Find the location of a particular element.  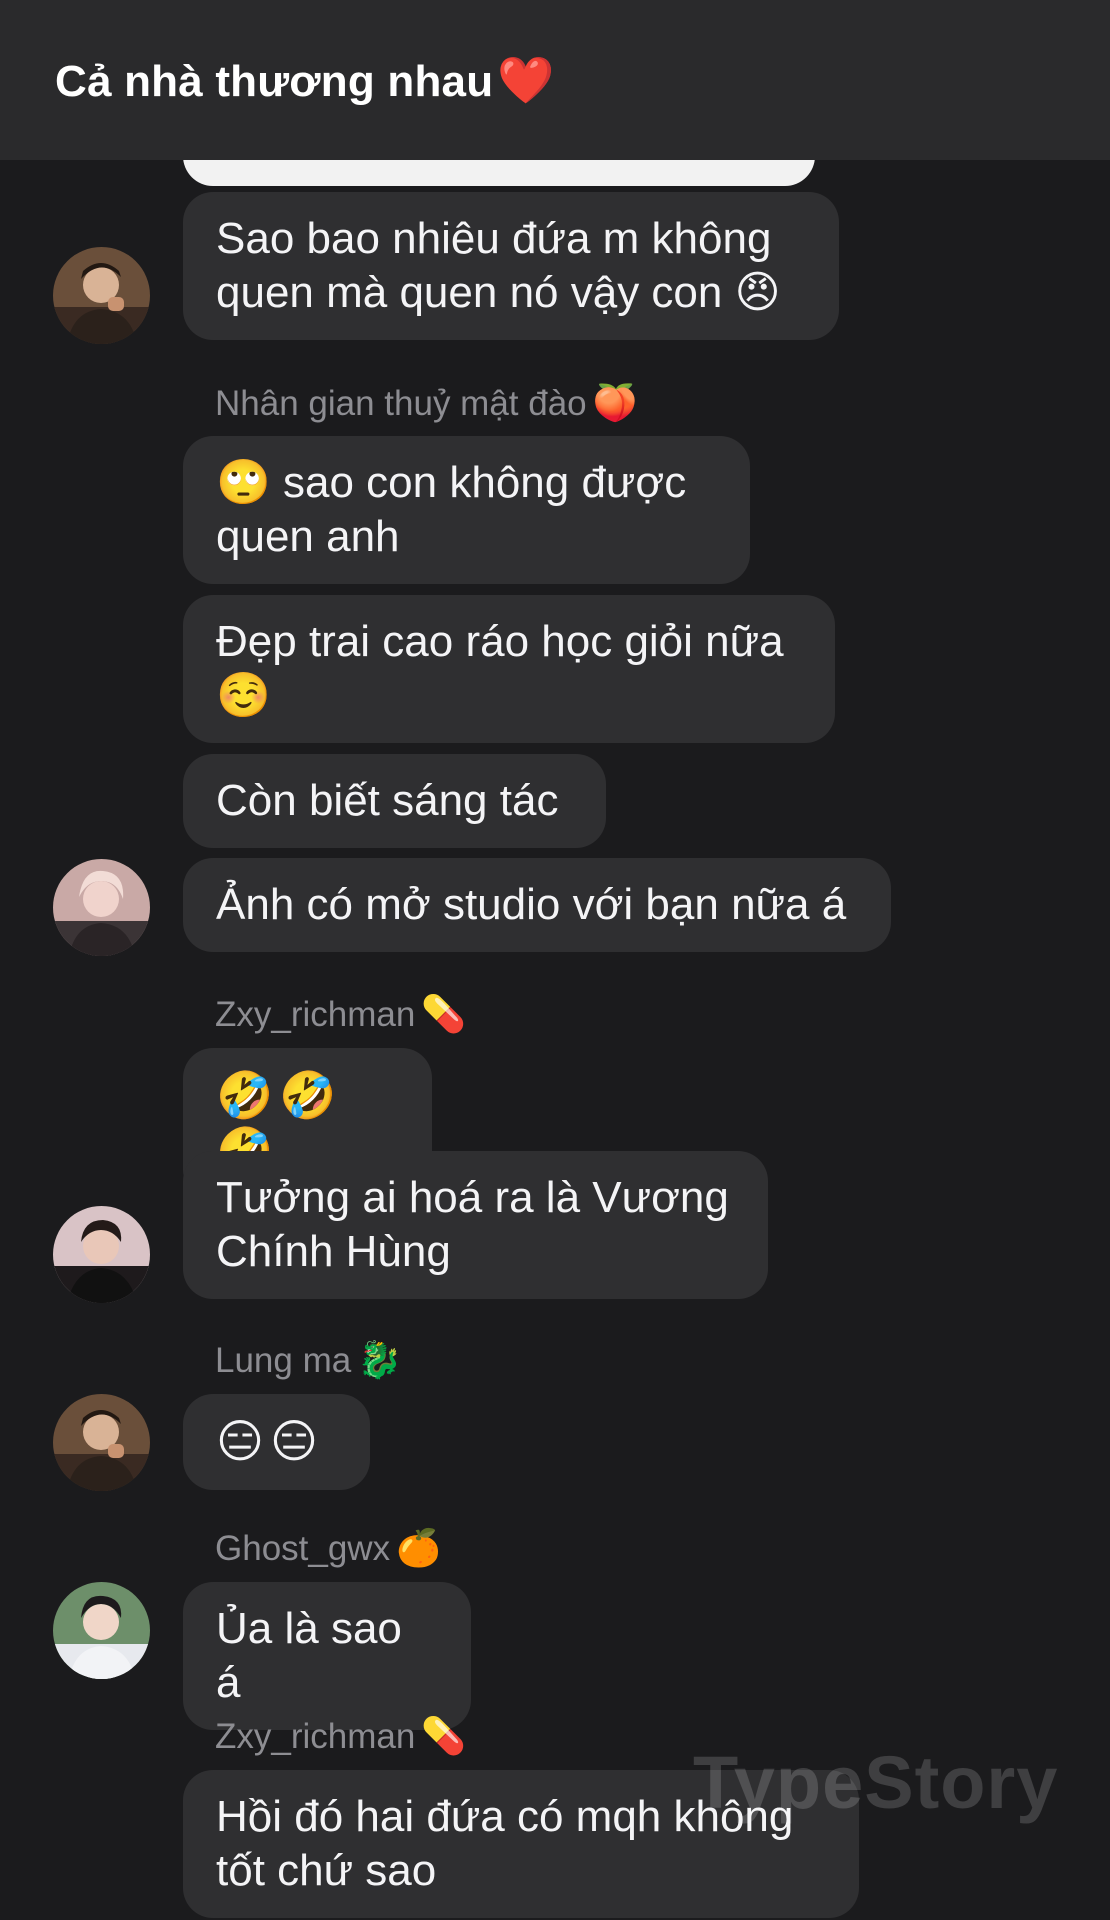

message-bubble: 🙄 sao con không được quen anh is located at coordinates (466, 510).